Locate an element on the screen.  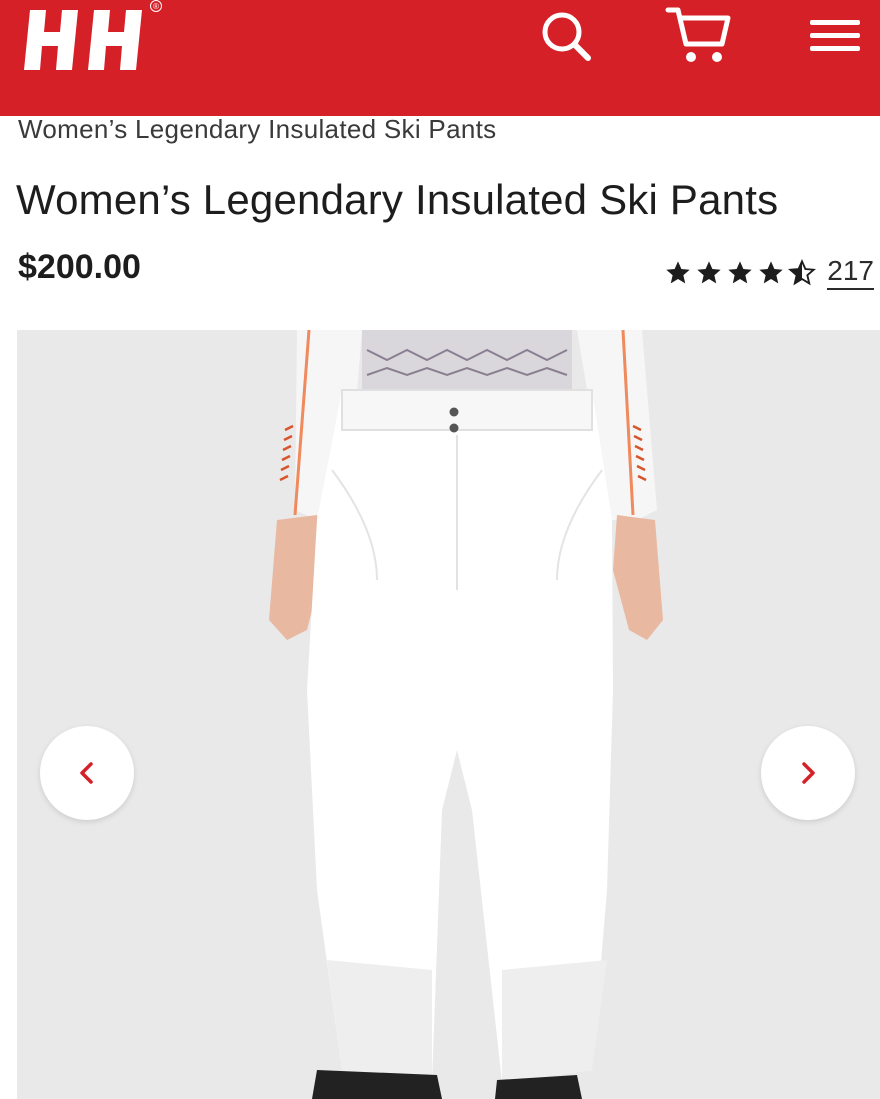
previous-image-button is located at coordinates (87, 773).